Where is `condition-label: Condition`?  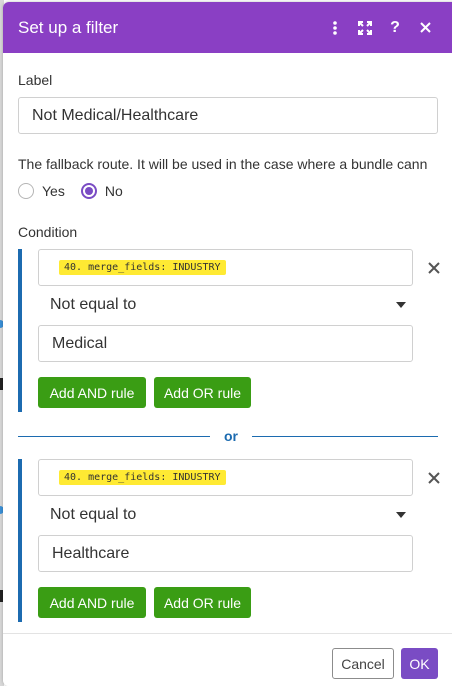
condition-label: Condition is located at coordinates (48, 232).